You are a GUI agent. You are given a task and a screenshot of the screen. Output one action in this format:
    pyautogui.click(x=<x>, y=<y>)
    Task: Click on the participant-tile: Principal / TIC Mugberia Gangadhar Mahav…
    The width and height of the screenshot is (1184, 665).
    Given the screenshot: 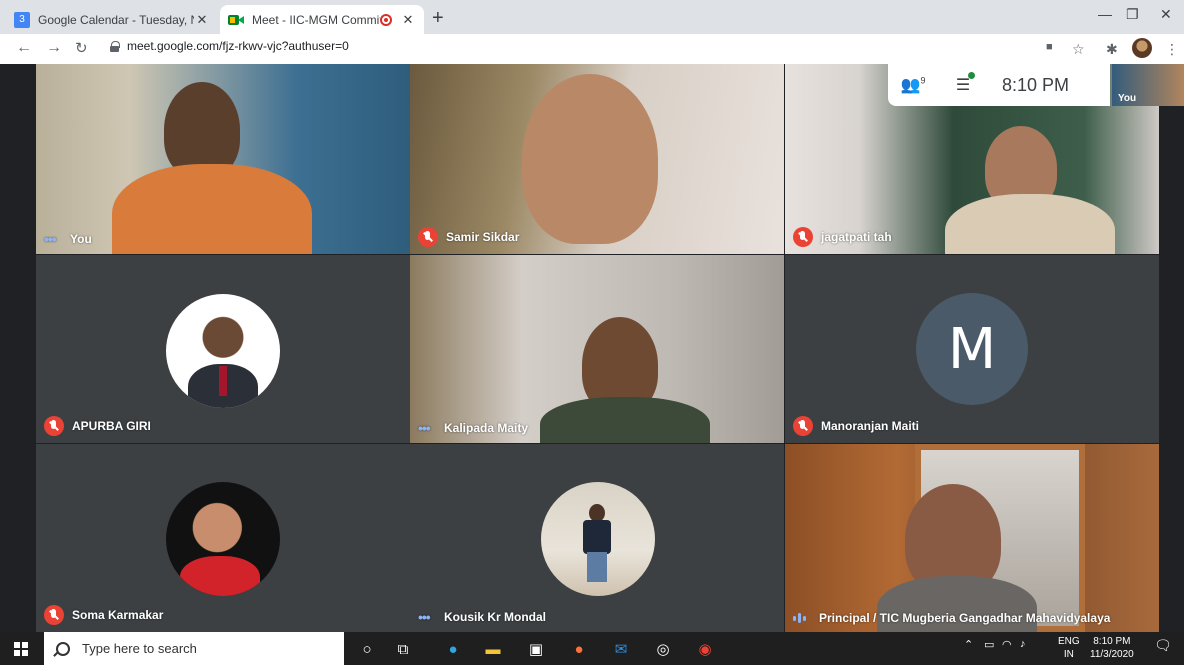 What is the action you would take?
    pyautogui.click(x=972, y=538)
    